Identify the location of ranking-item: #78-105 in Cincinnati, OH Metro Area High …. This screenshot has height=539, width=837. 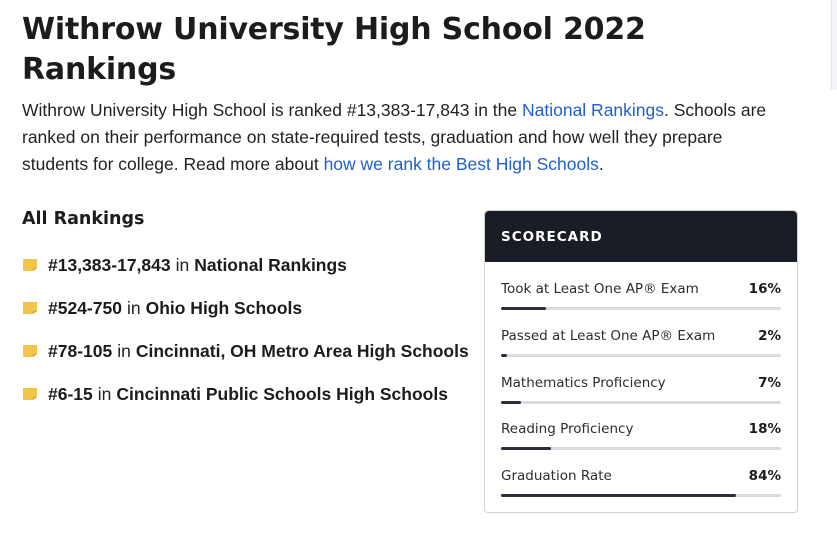
(252, 351).